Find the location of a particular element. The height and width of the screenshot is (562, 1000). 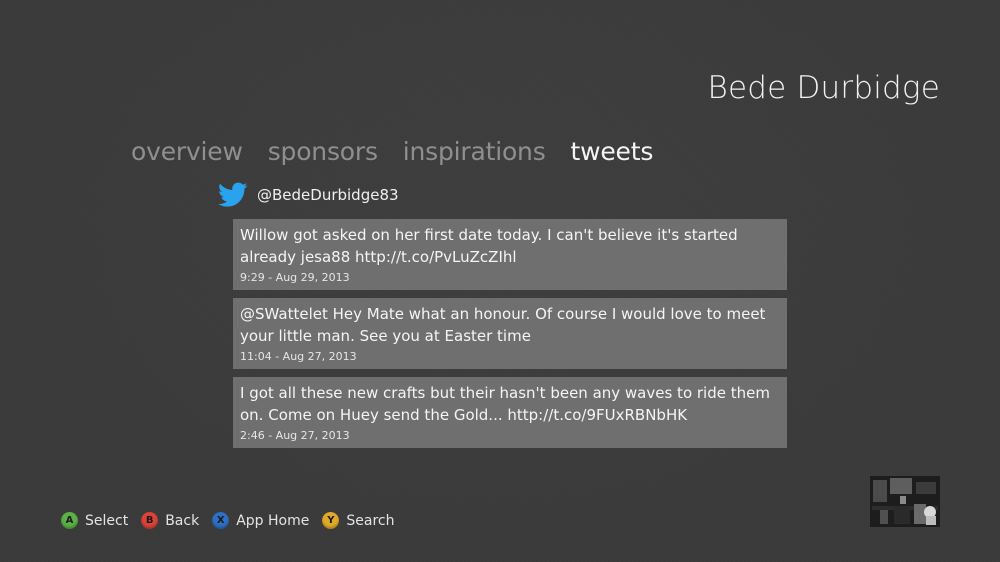

tab-inspirations: inspirations is located at coordinates (474, 151).